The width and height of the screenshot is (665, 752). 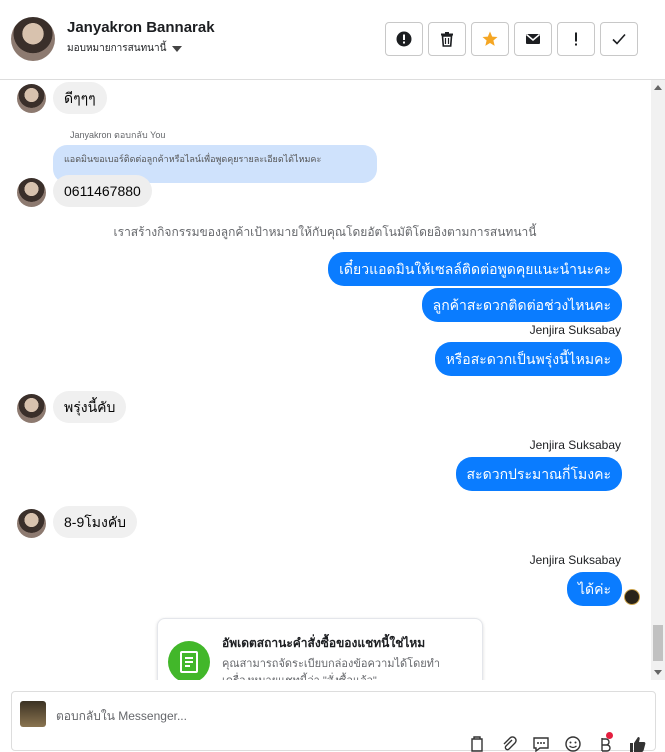 I want to click on incoming-message: 8-9โมงคับ, so click(x=95, y=522).